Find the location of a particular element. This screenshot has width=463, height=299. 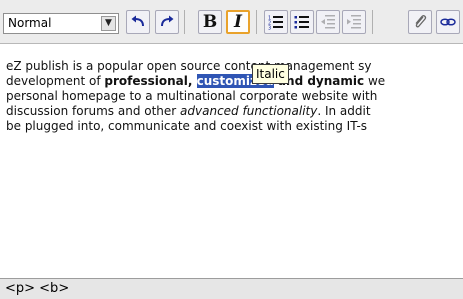

ordered-list-button: 1 2 3 is located at coordinates (276, 22).